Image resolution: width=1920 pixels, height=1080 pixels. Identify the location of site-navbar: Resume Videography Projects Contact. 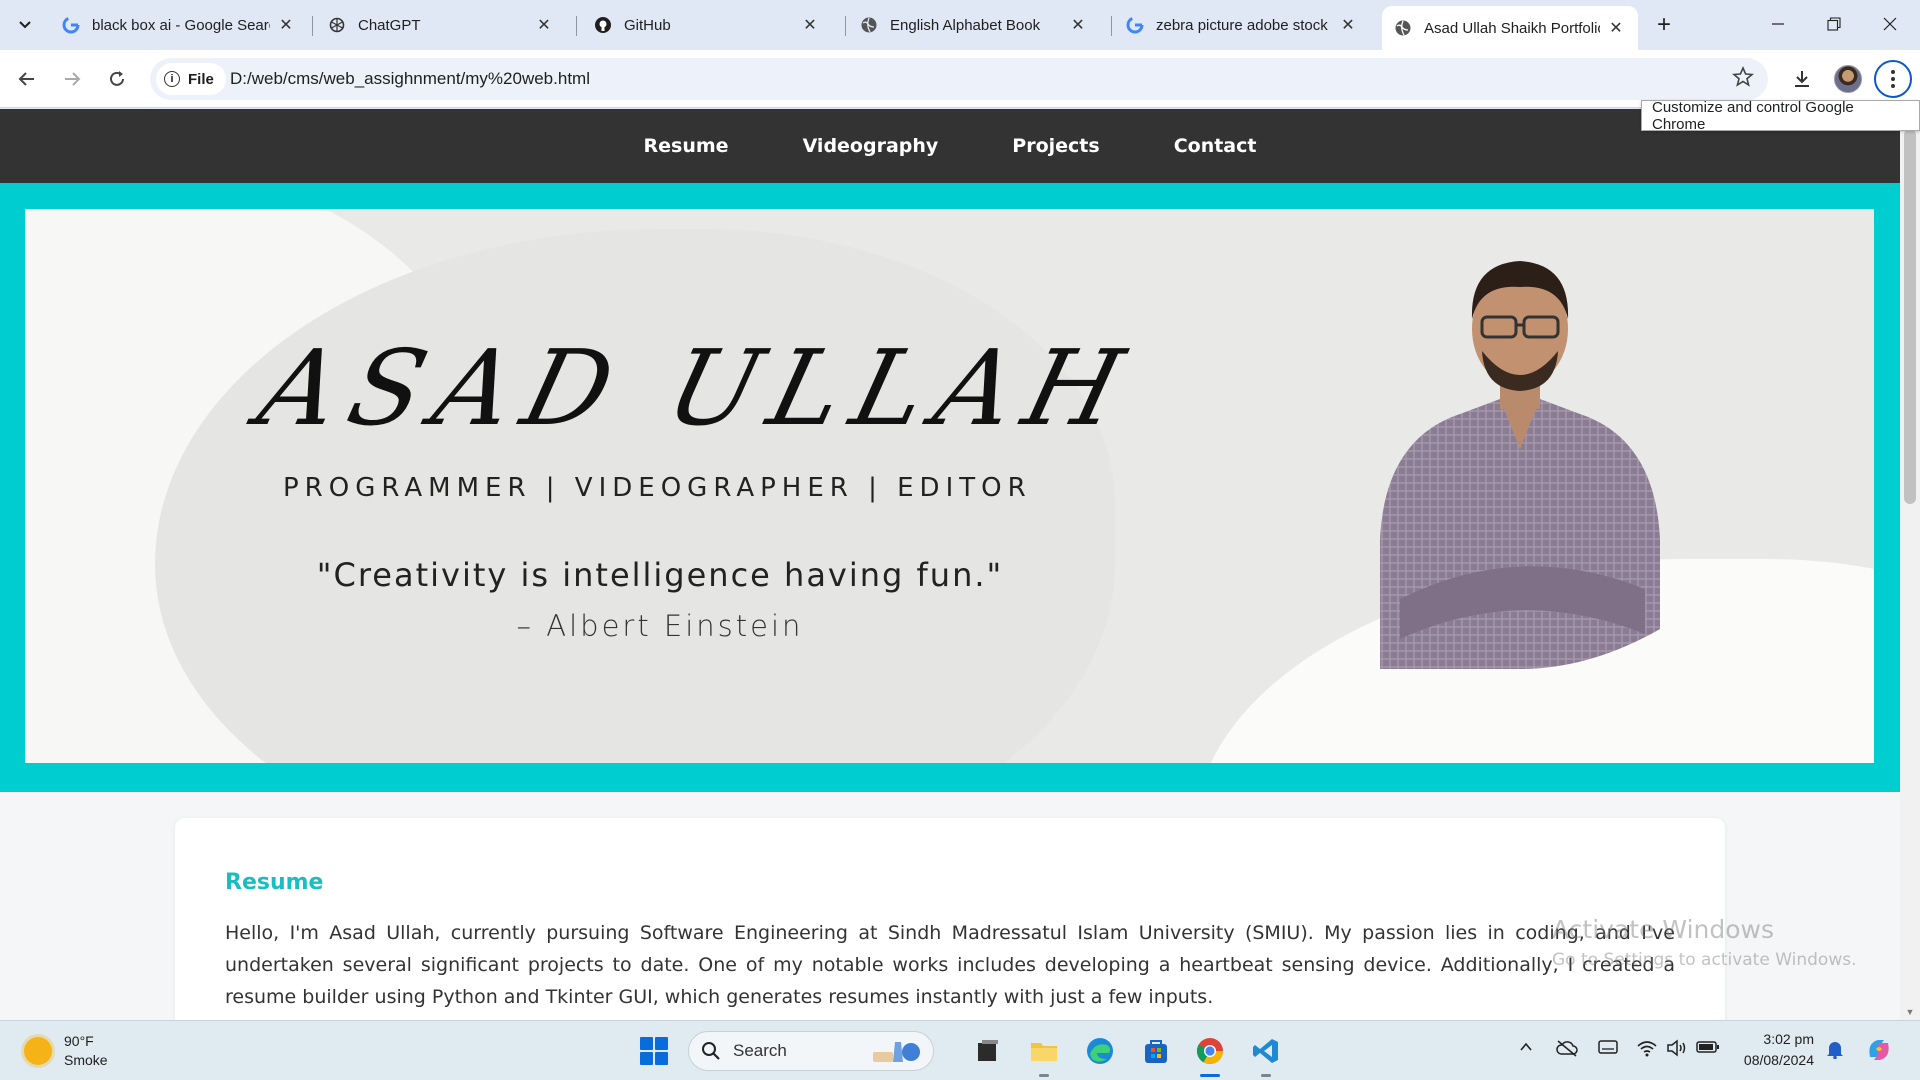
(950, 146).